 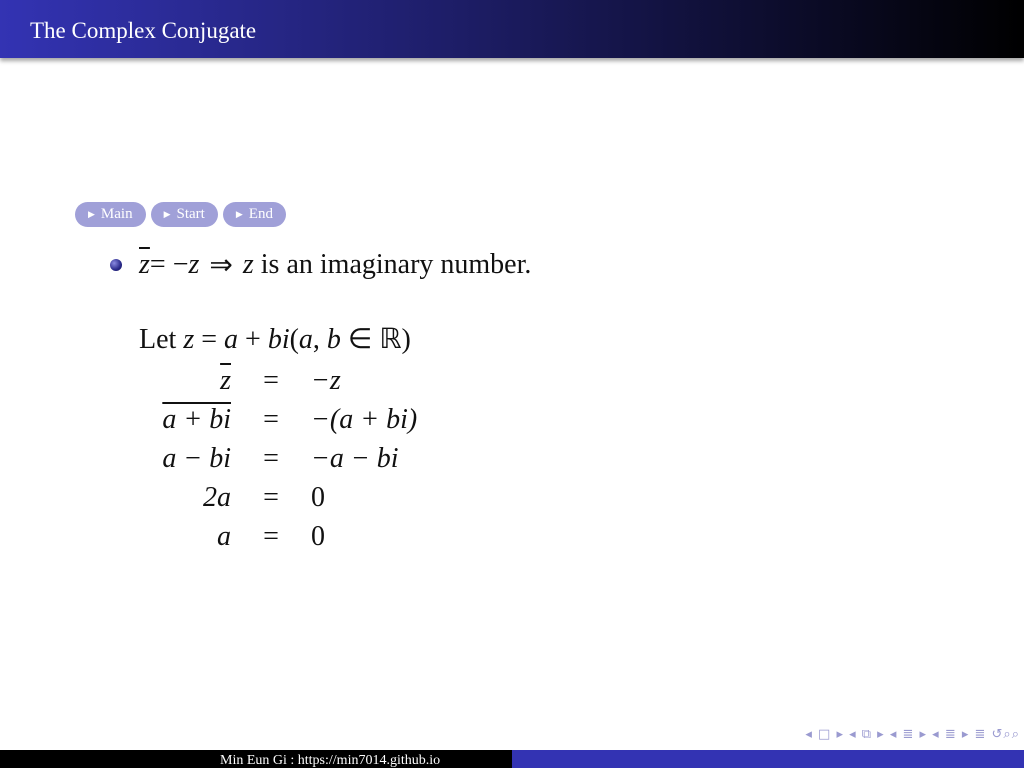 I want to click on let-statement: Let z = a + bi(a, b ∈ ℝ), so click(x=275, y=339).